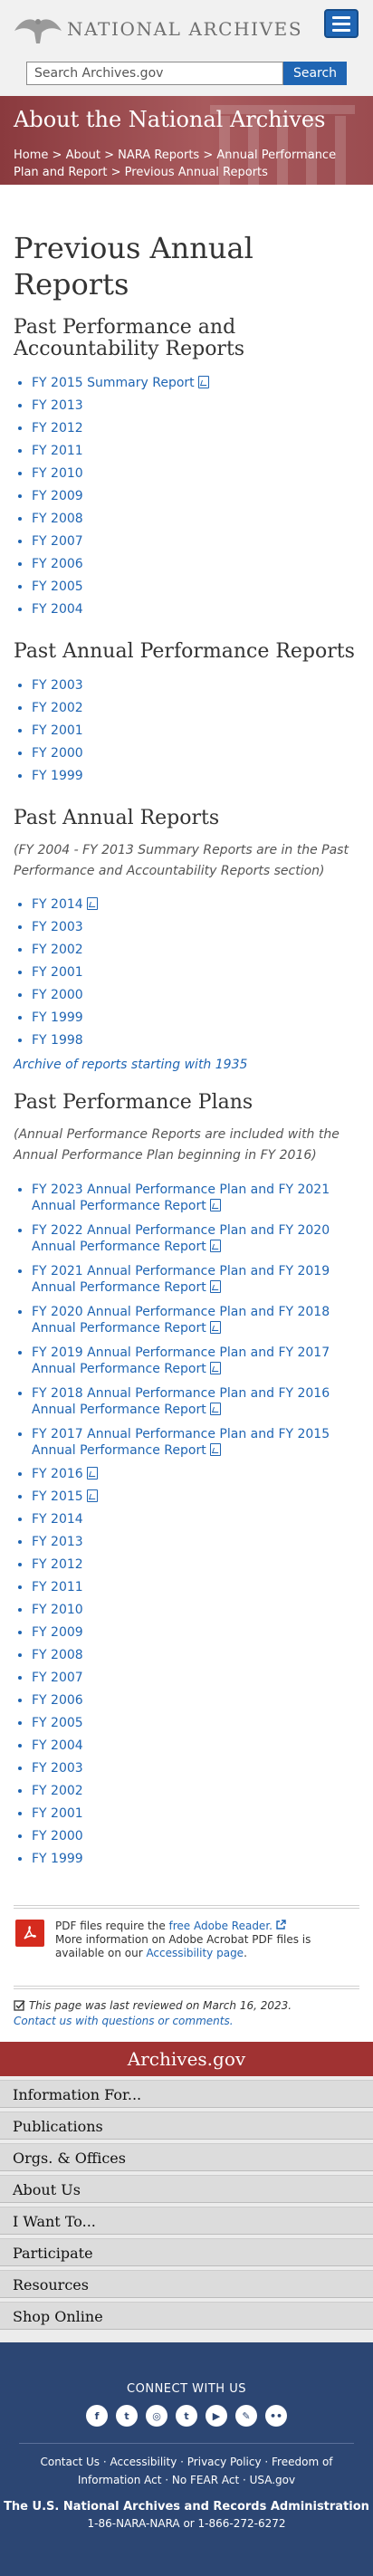  What do you see at coordinates (195, 1953) in the screenshot?
I see `accessibility-page-link: Accessibility page` at bounding box center [195, 1953].